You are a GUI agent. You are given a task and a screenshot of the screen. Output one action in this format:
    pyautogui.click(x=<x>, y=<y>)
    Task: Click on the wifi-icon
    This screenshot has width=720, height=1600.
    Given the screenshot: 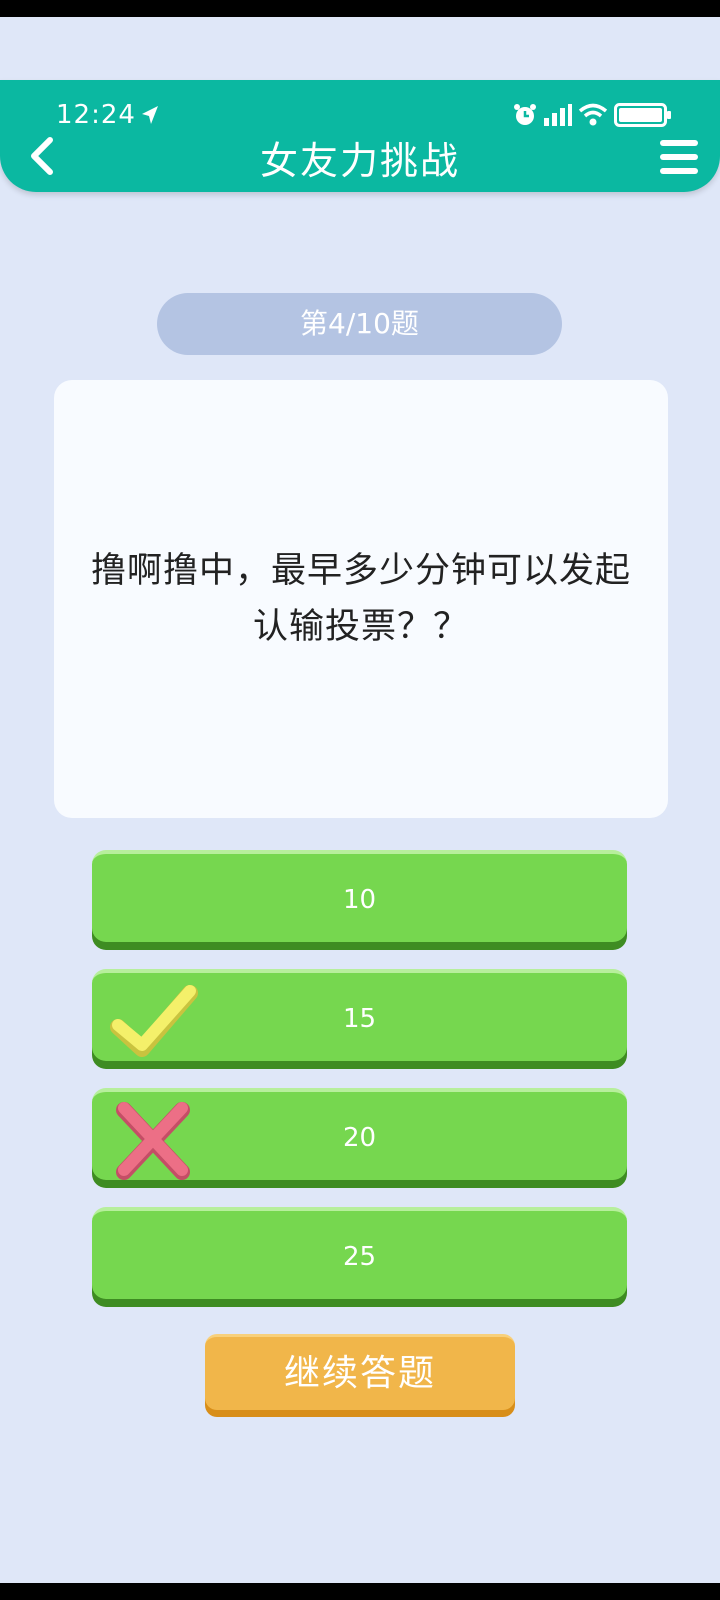 What is the action you would take?
    pyautogui.click(x=593, y=114)
    